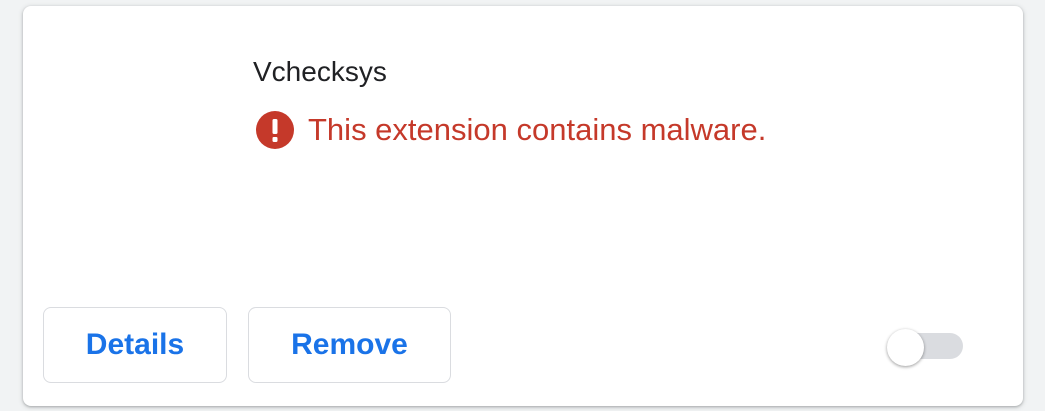 The height and width of the screenshot is (411, 1045). I want to click on details-button-label: Details, so click(135, 344).